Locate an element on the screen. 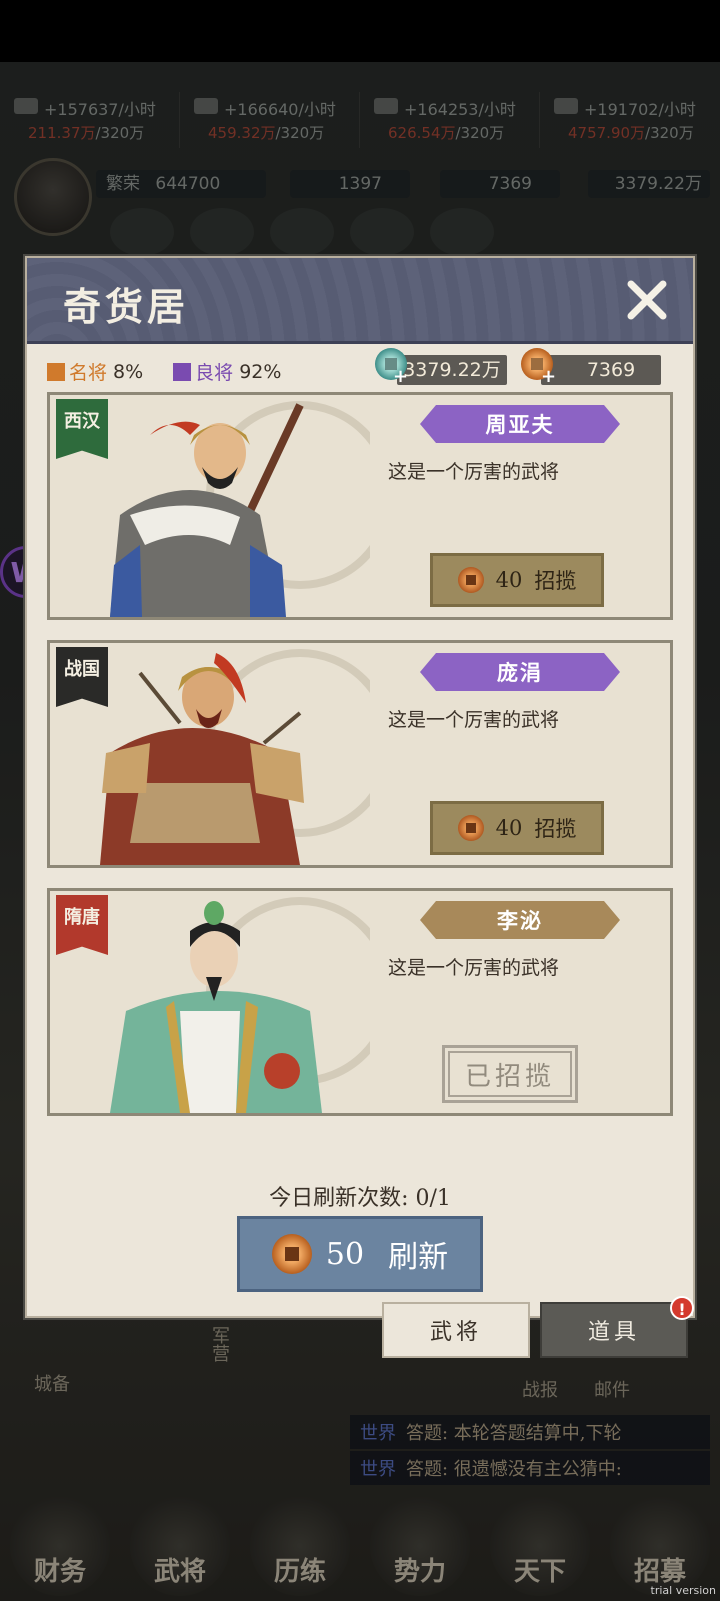 The height and width of the screenshot is (1601, 720). recruited-stamp: 已招揽 is located at coordinates (510, 1074).